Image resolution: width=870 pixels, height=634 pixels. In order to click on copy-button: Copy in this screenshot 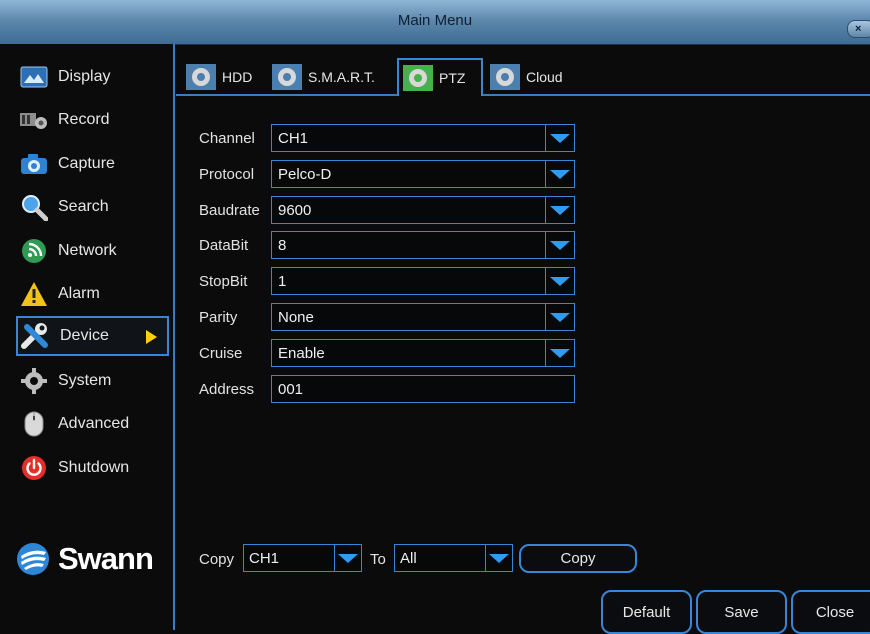, I will do `click(578, 558)`.